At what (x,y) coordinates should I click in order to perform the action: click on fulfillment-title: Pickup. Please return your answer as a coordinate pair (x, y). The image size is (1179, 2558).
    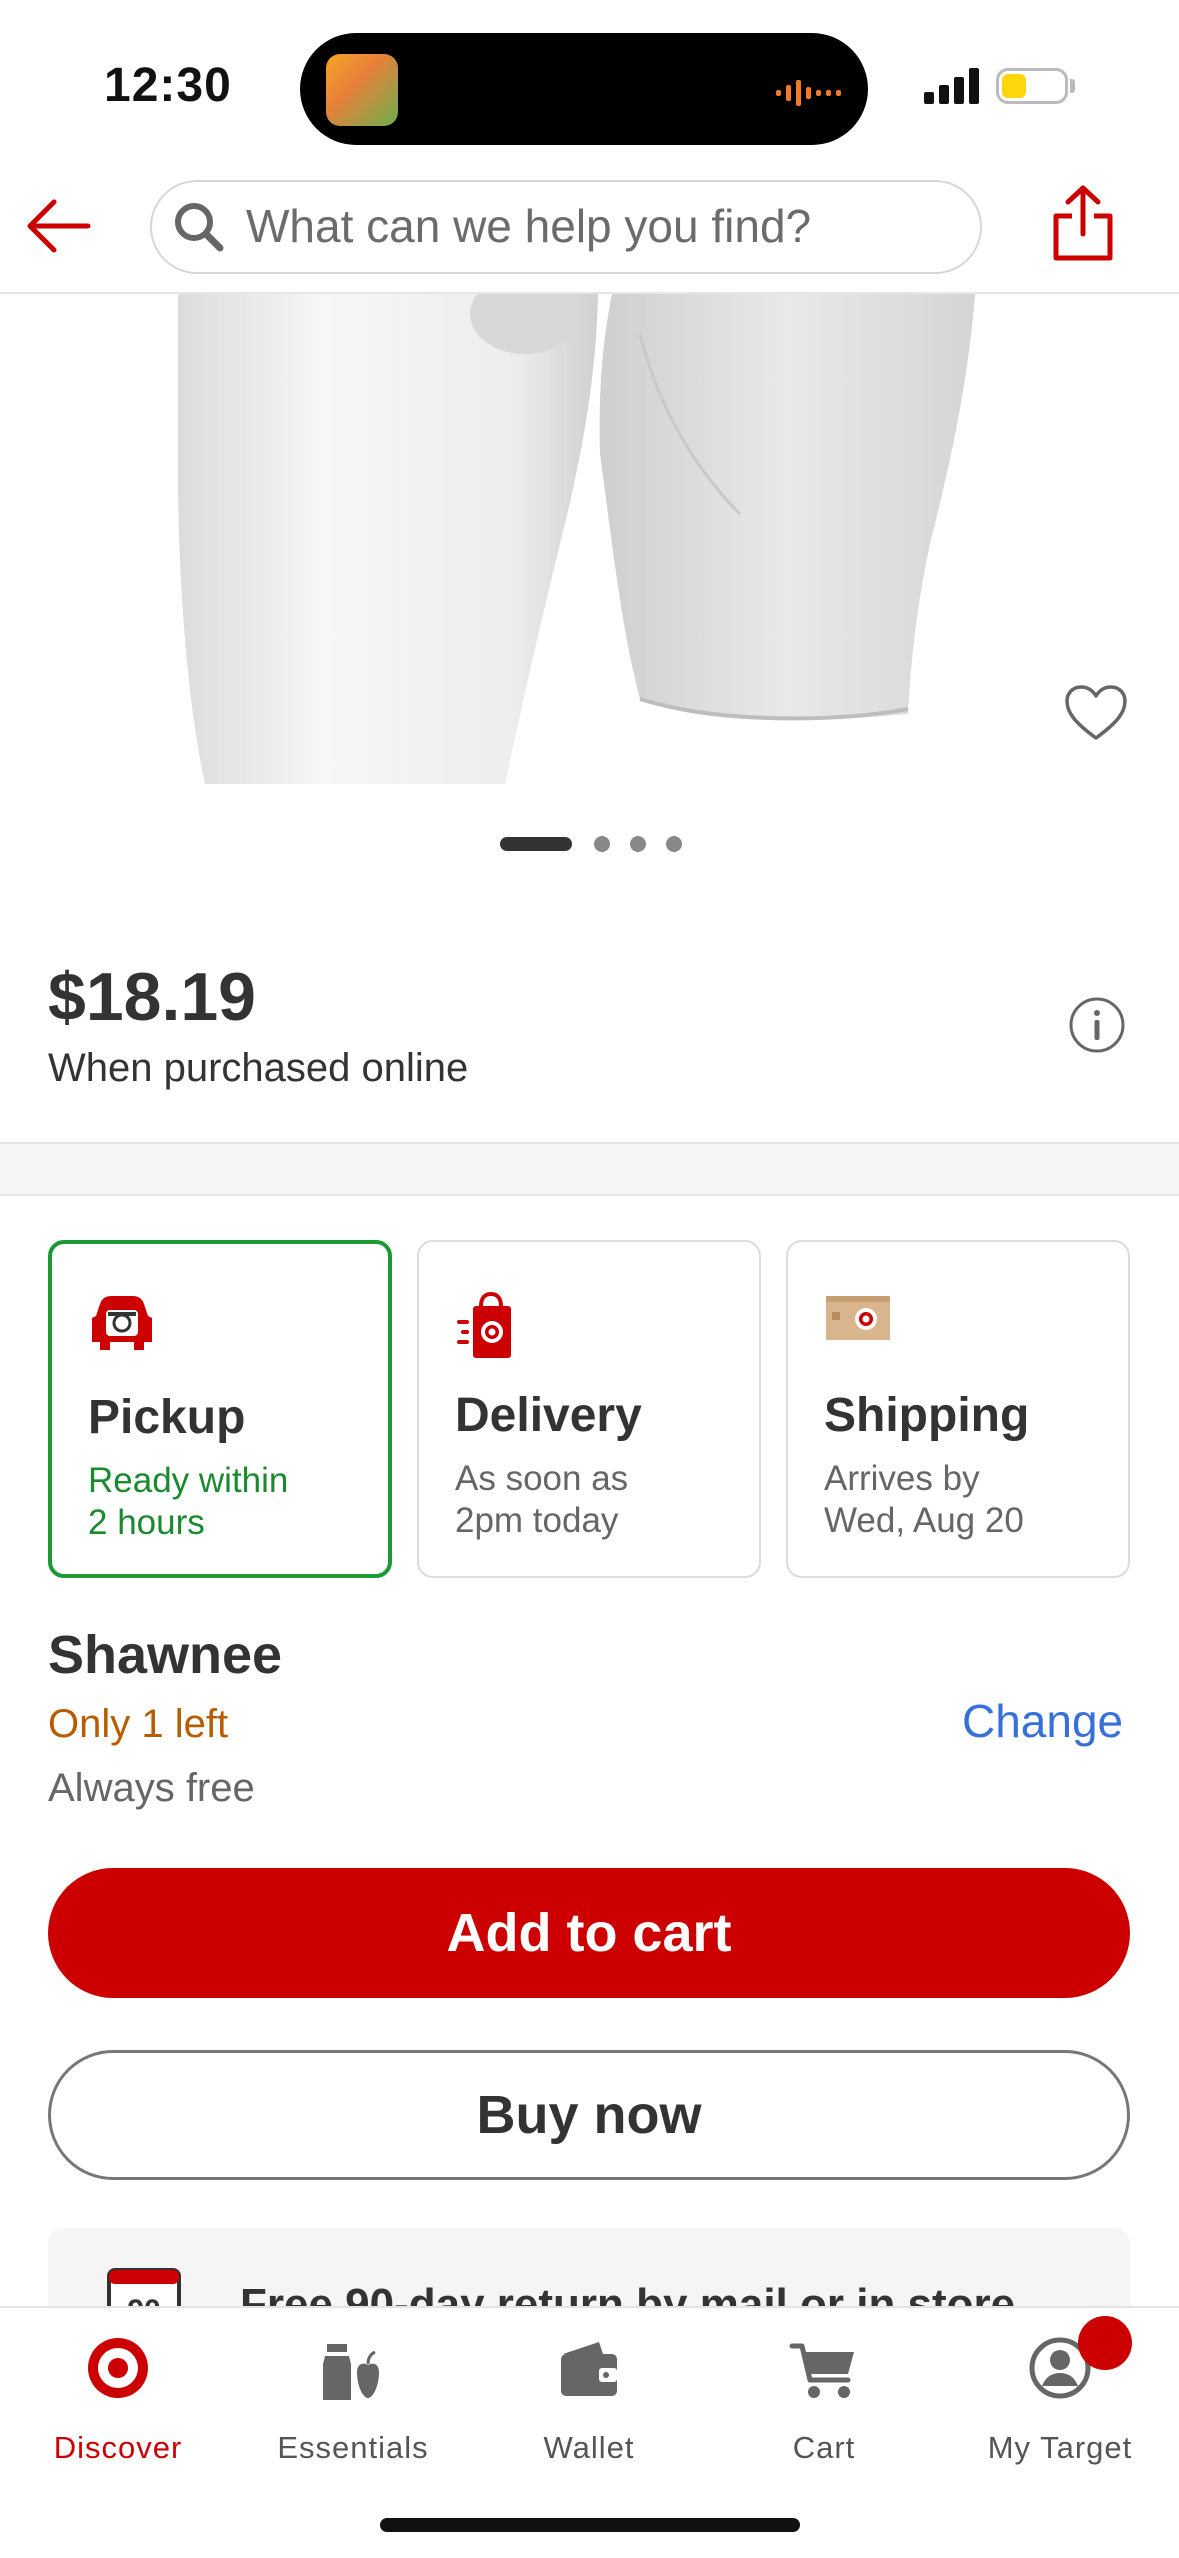
    Looking at the image, I should click on (167, 1417).